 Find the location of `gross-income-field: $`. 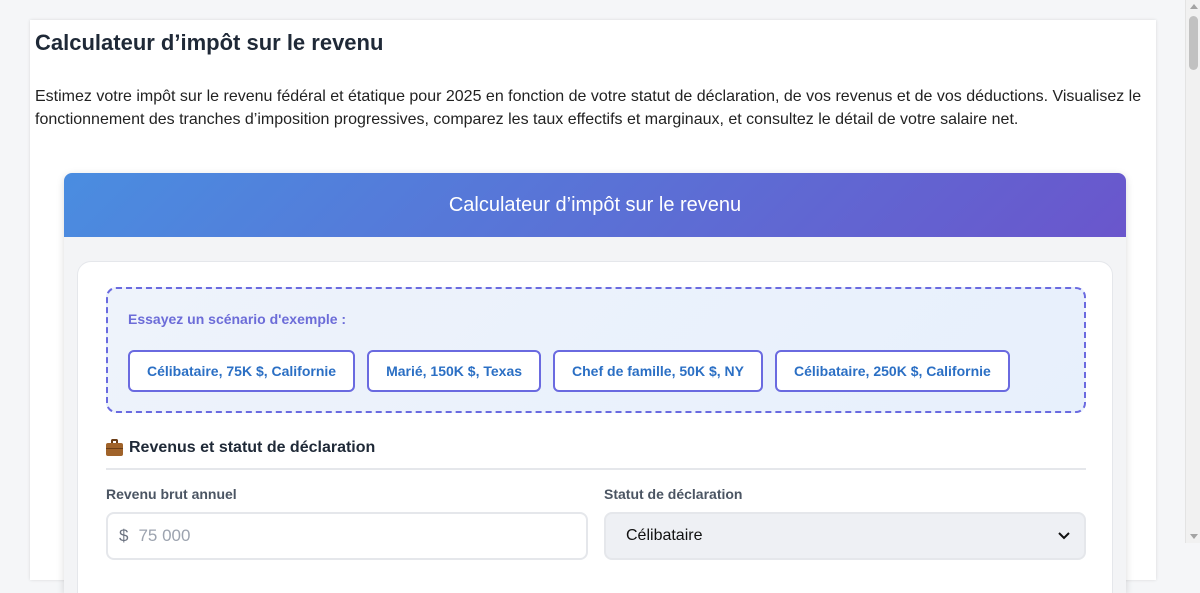

gross-income-field: $ is located at coordinates (347, 536).